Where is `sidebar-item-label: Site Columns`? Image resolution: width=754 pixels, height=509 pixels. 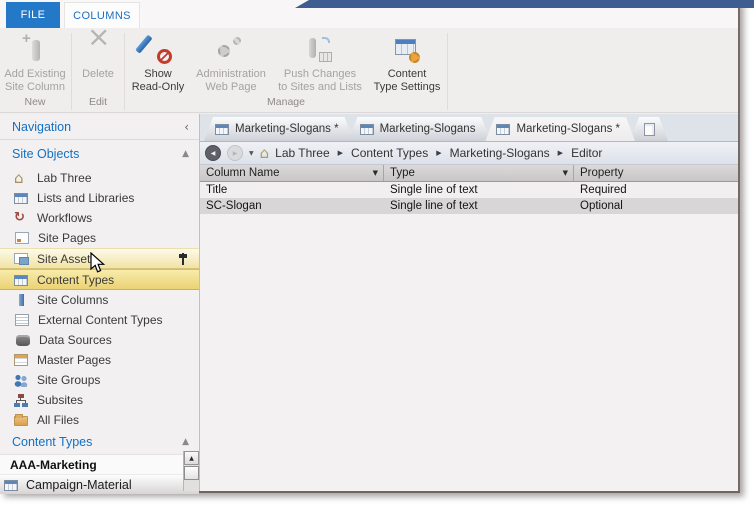
sidebar-item-label: Site Columns is located at coordinates (73, 300).